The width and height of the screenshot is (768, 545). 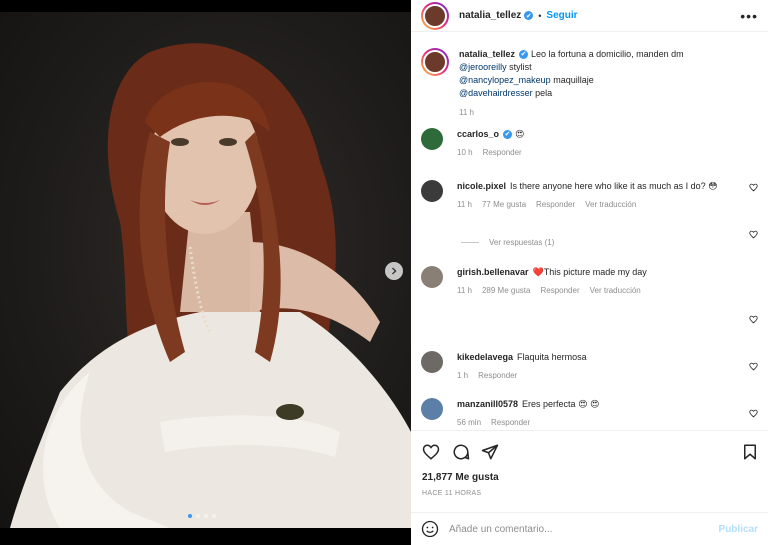 I want to click on comment-meta: 11 h 77 Me gusta Responder Ver traducción, so click(x=611, y=204).